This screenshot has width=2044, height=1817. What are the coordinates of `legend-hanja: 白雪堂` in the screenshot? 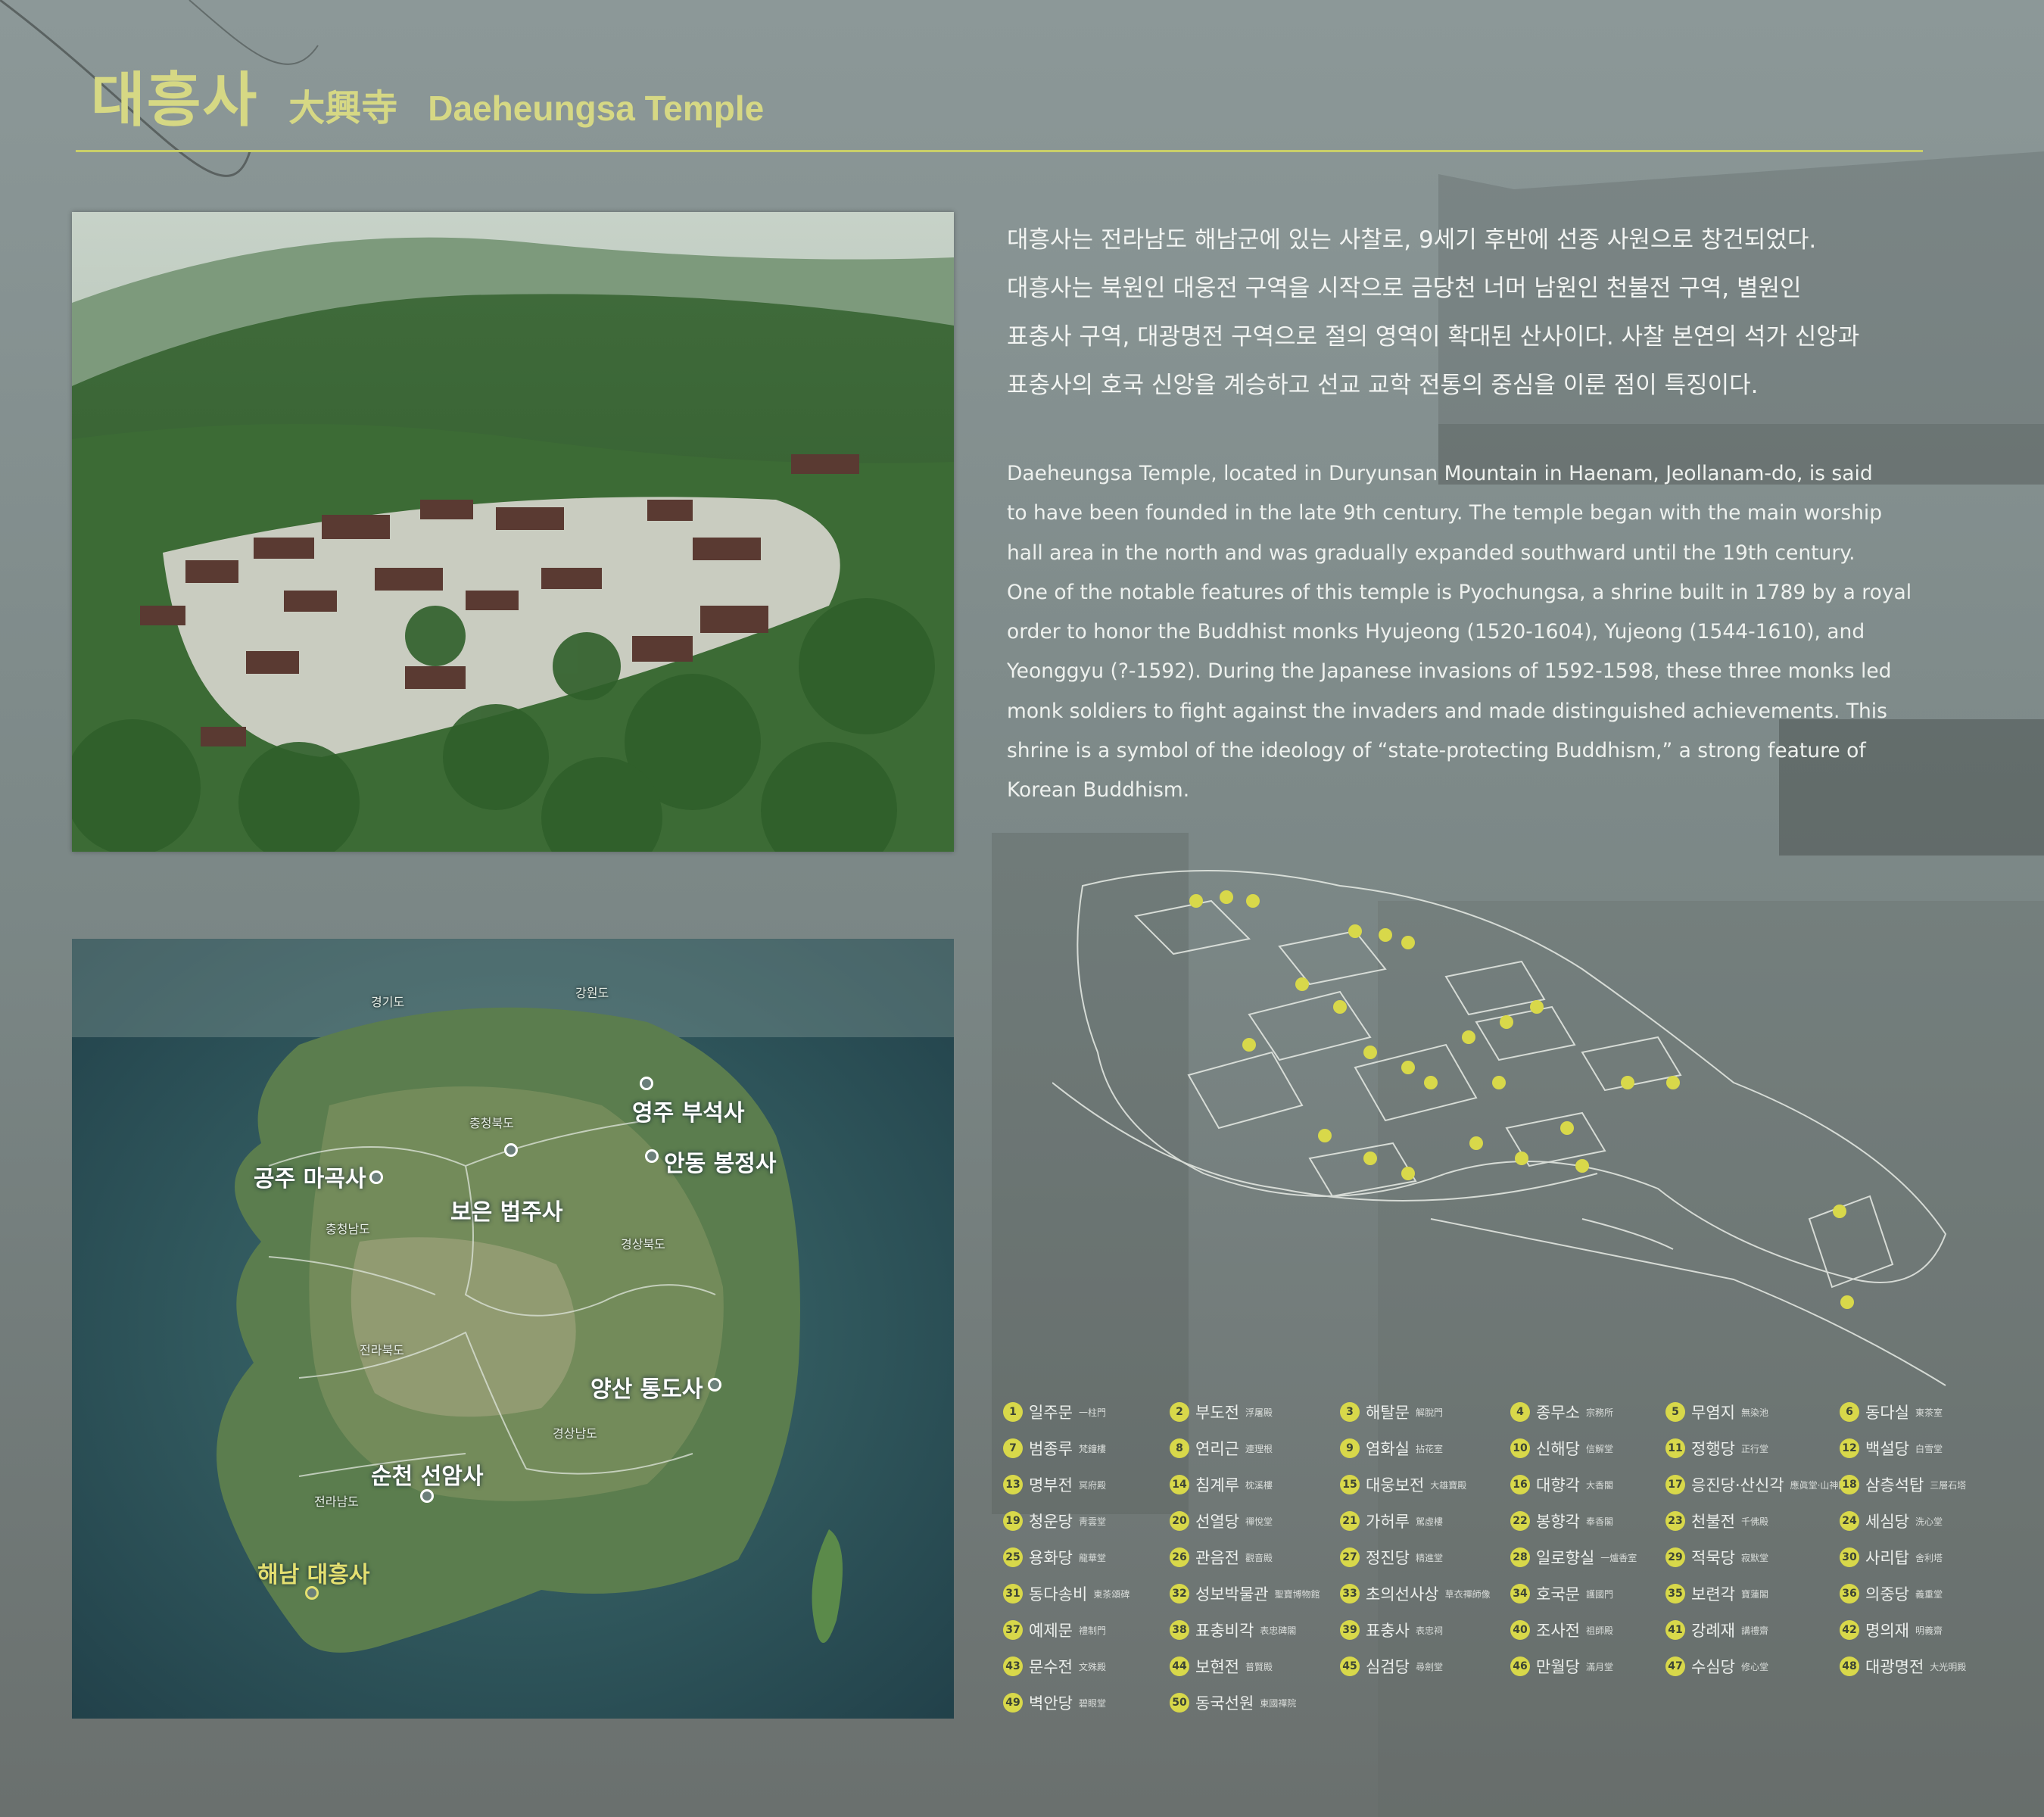 It's located at (1929, 1448).